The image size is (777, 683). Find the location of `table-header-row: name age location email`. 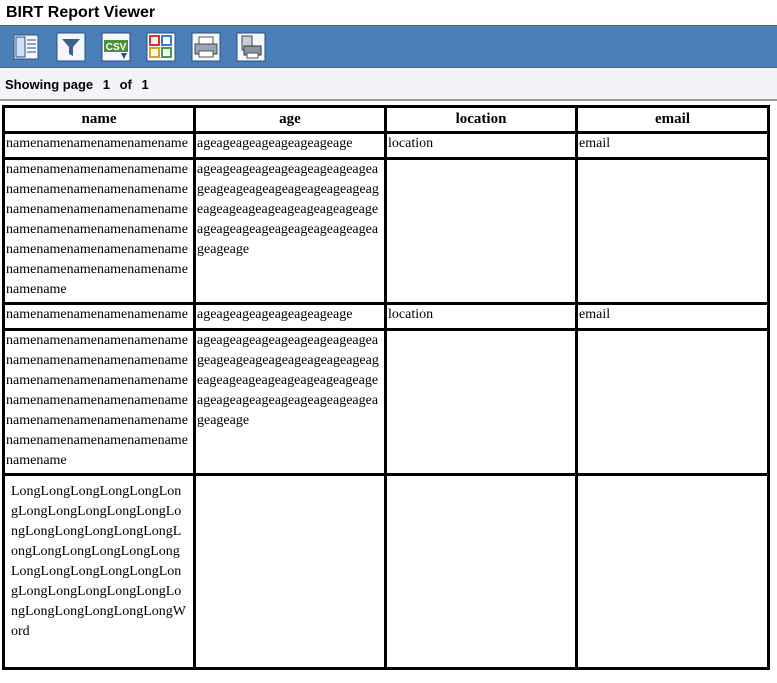

table-header-row: name age location email is located at coordinates (386, 119).